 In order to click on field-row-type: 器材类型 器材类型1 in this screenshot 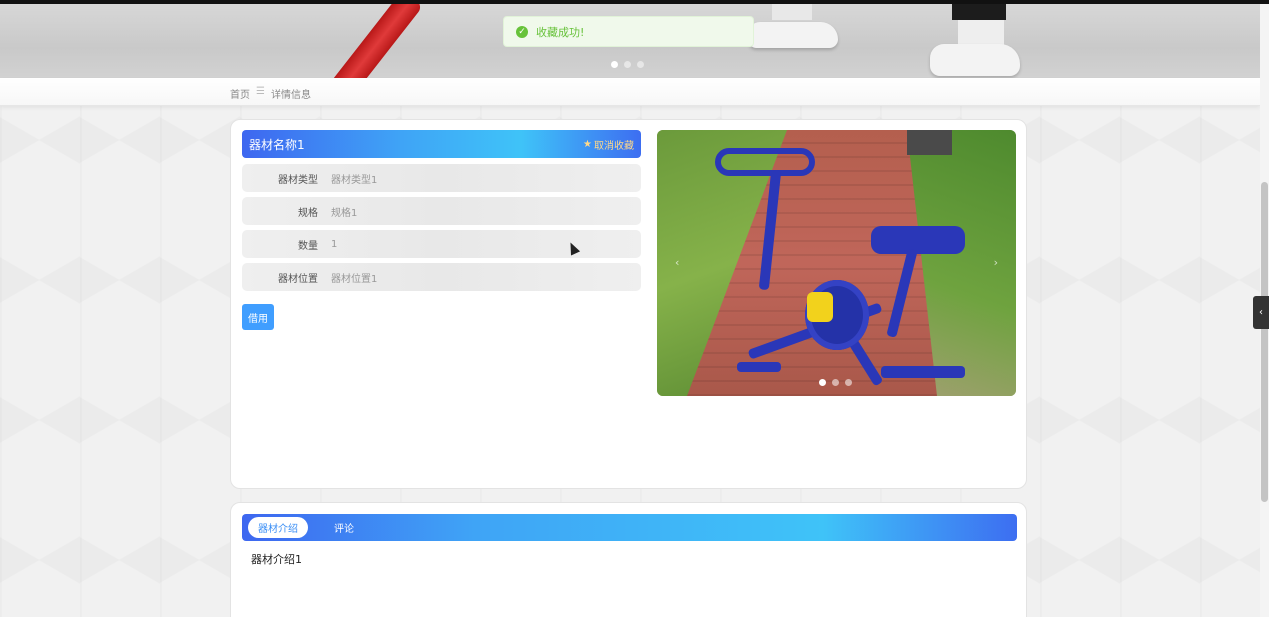, I will do `click(441, 178)`.